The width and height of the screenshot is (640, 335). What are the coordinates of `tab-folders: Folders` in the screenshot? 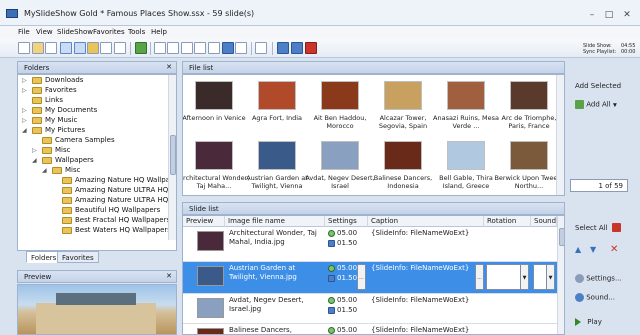 It's located at (44, 257).